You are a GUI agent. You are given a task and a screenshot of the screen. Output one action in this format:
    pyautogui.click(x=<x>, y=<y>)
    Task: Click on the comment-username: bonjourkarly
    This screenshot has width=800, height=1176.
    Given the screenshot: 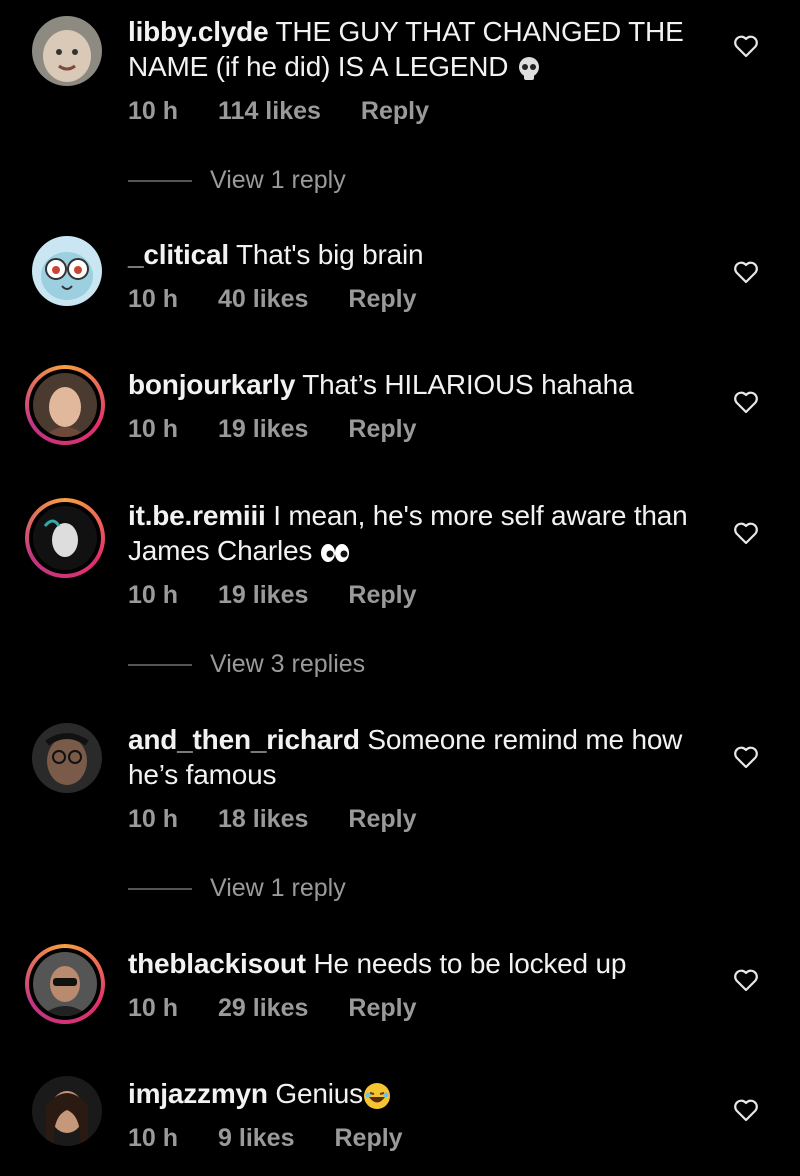 What is the action you would take?
    pyautogui.click(x=211, y=384)
    